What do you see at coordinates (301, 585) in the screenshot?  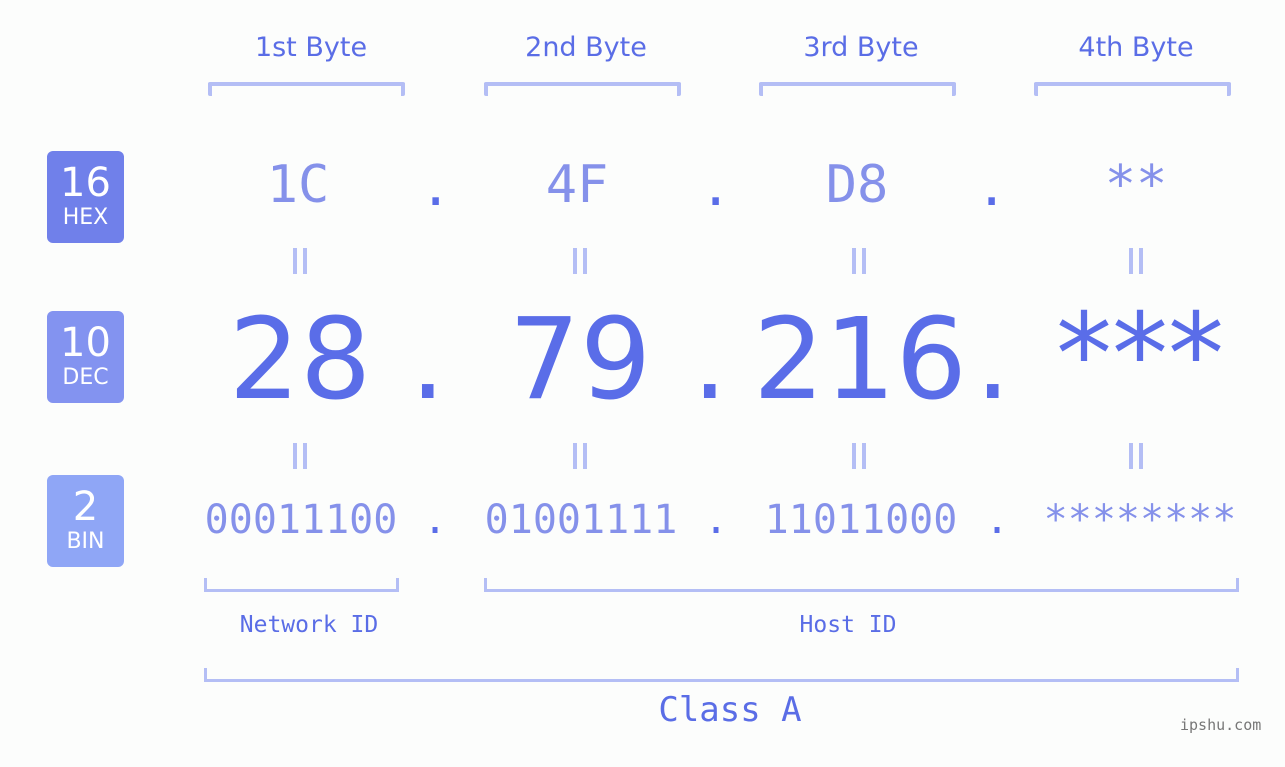 I see `network-id-bracket` at bounding box center [301, 585].